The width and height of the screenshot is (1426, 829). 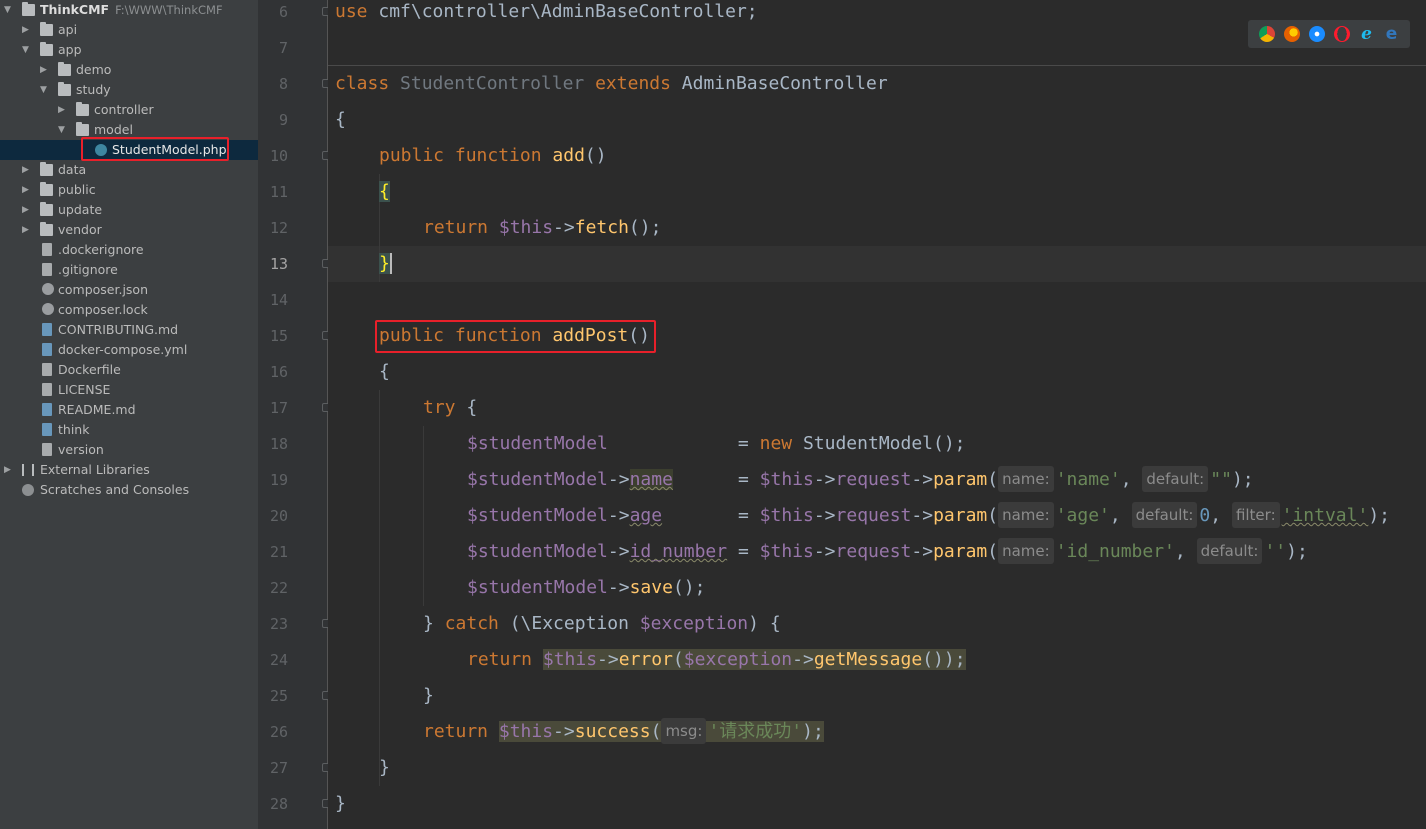 What do you see at coordinates (129, 370) in the screenshot?
I see `tree-item-dockerfile: Dockerfile` at bounding box center [129, 370].